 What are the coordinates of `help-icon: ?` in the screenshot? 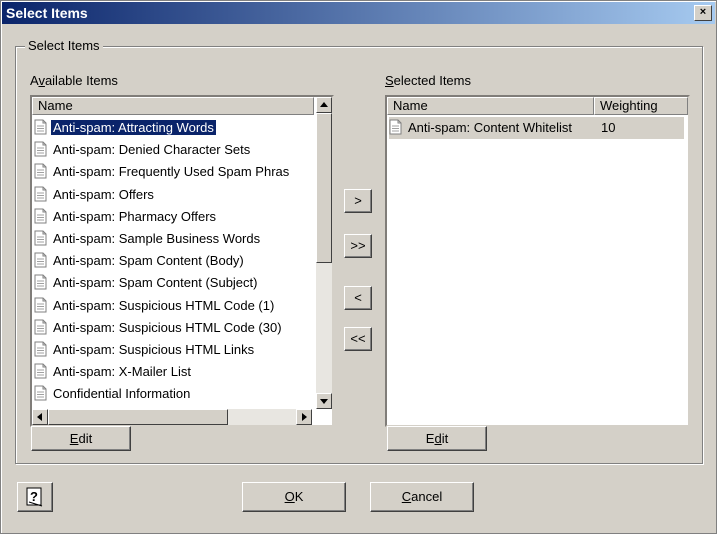 It's located at (34, 497).